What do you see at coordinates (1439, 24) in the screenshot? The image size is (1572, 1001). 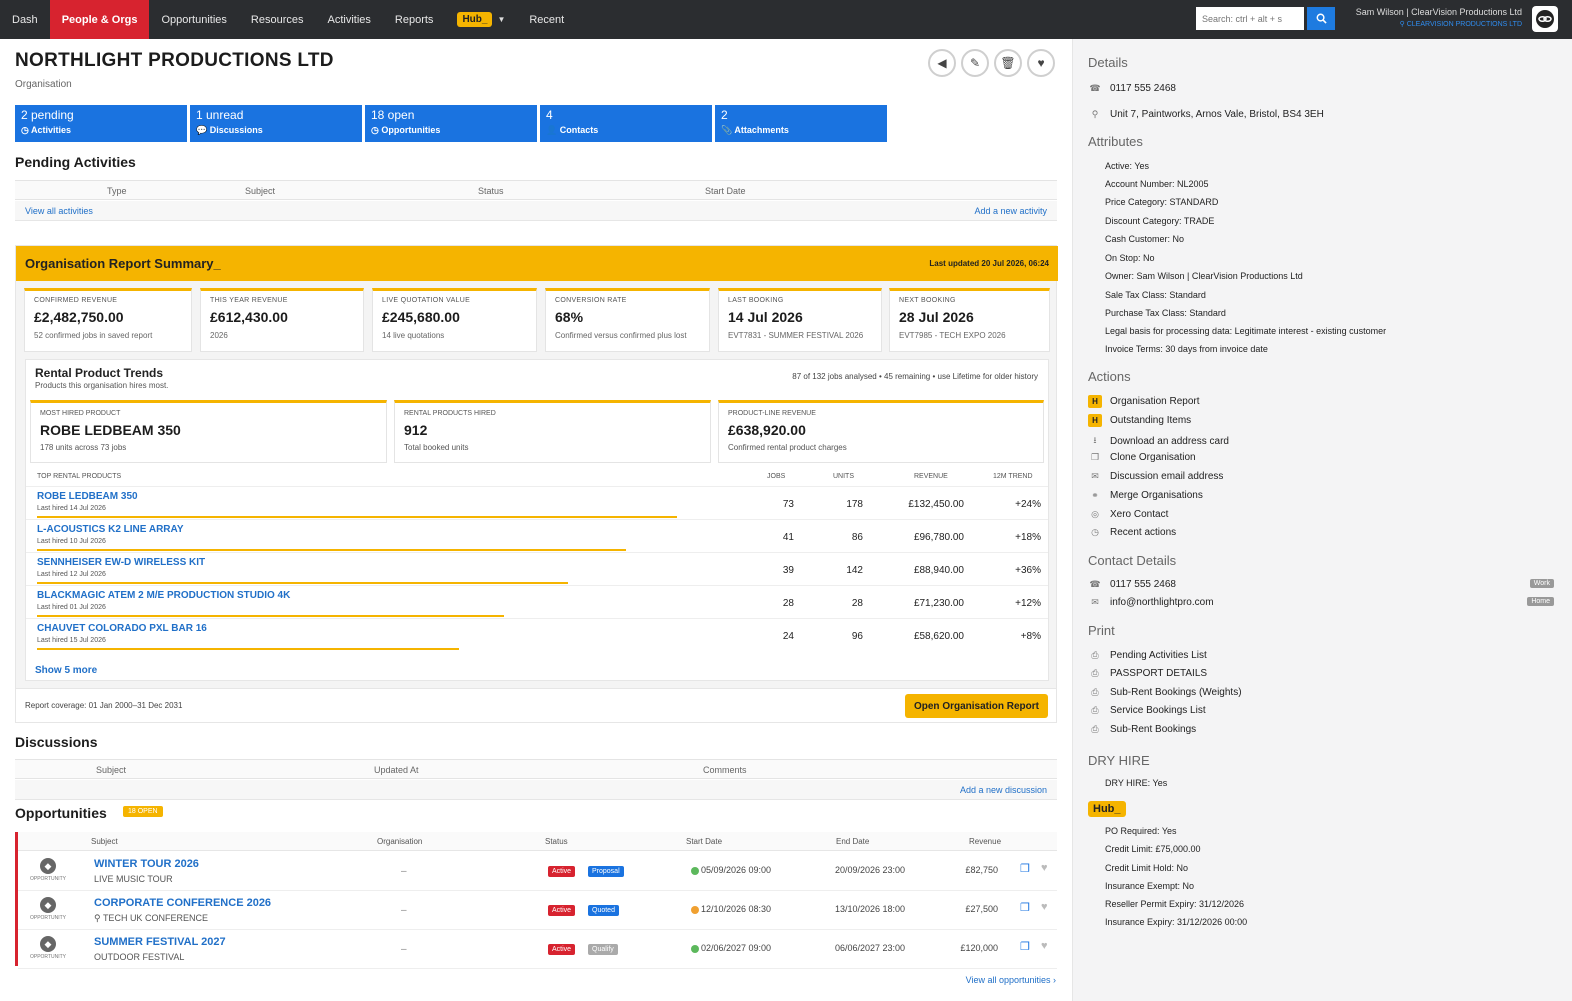 I see `user-org: ⚲ CLEARVISION PRODUCTIONS LTD` at bounding box center [1439, 24].